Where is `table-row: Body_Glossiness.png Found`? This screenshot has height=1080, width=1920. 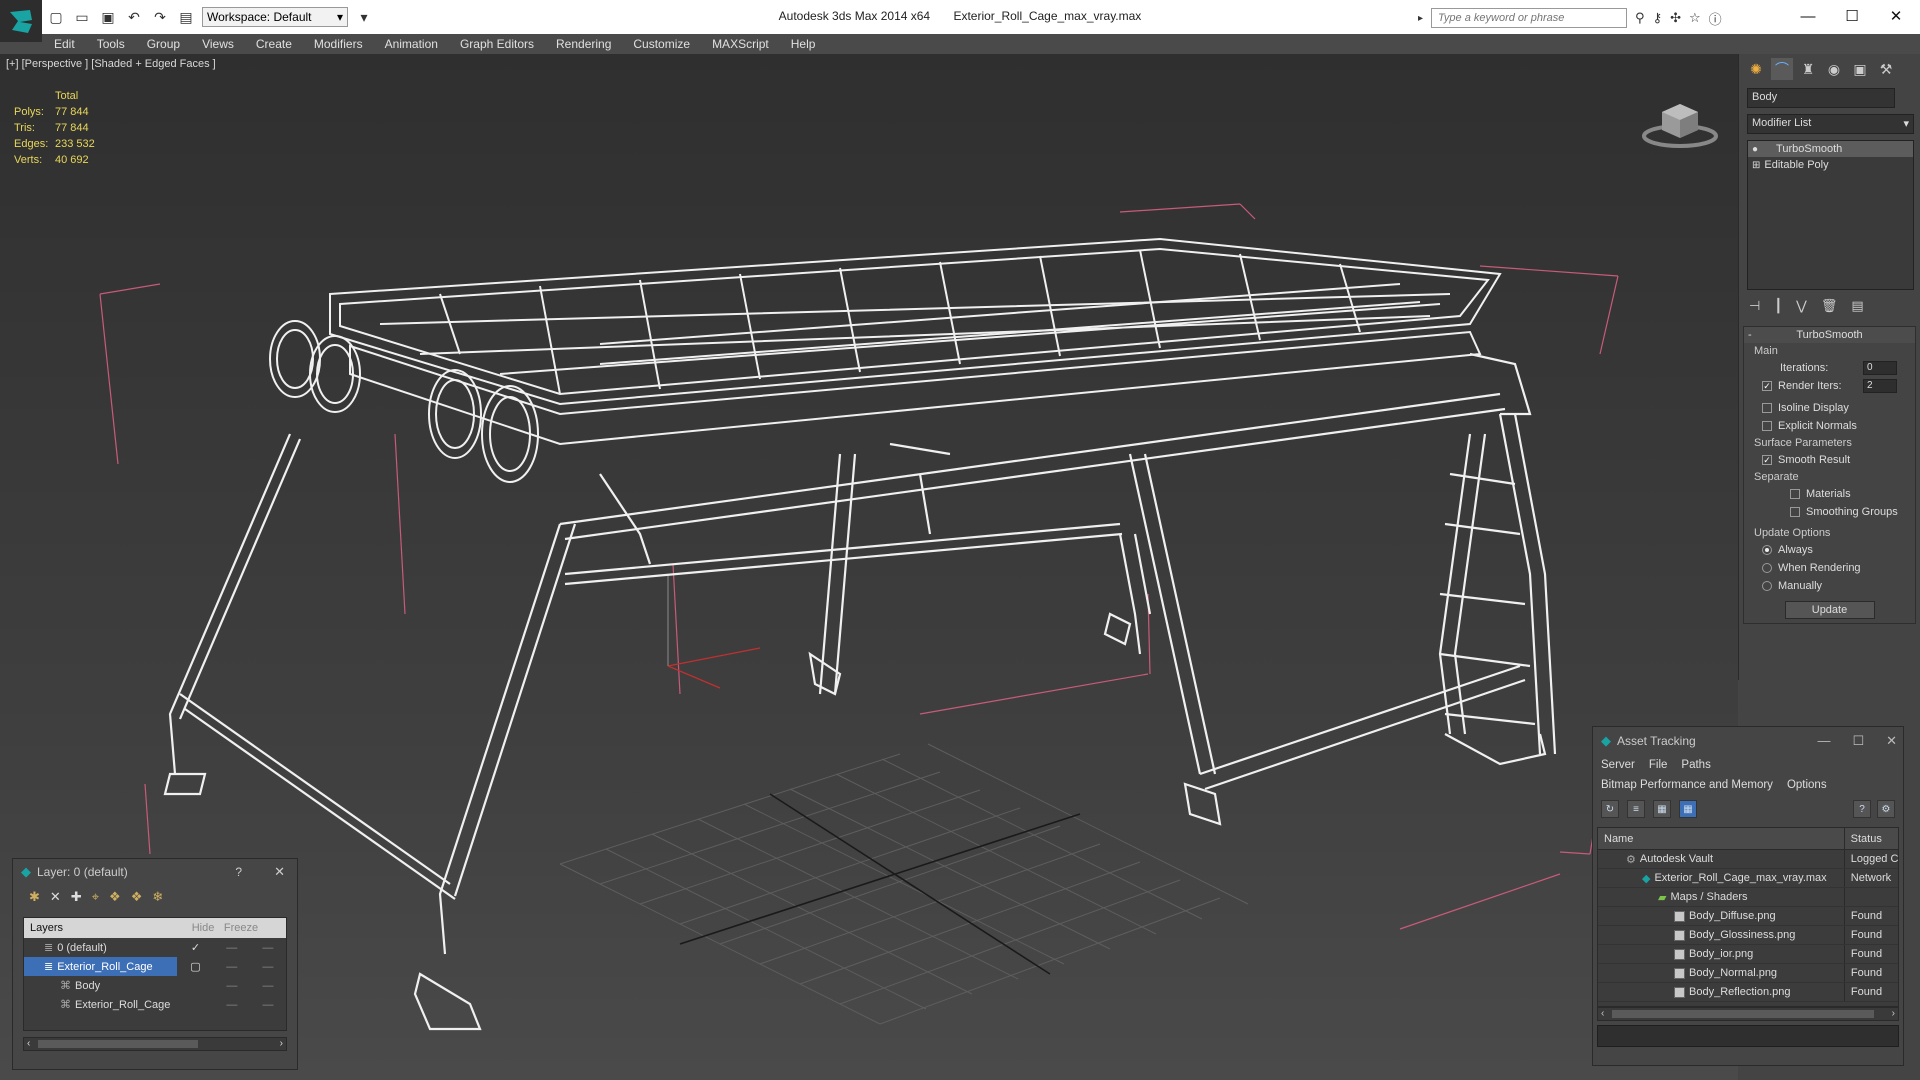
table-row: Body_Glossiness.png Found is located at coordinates (1748, 935).